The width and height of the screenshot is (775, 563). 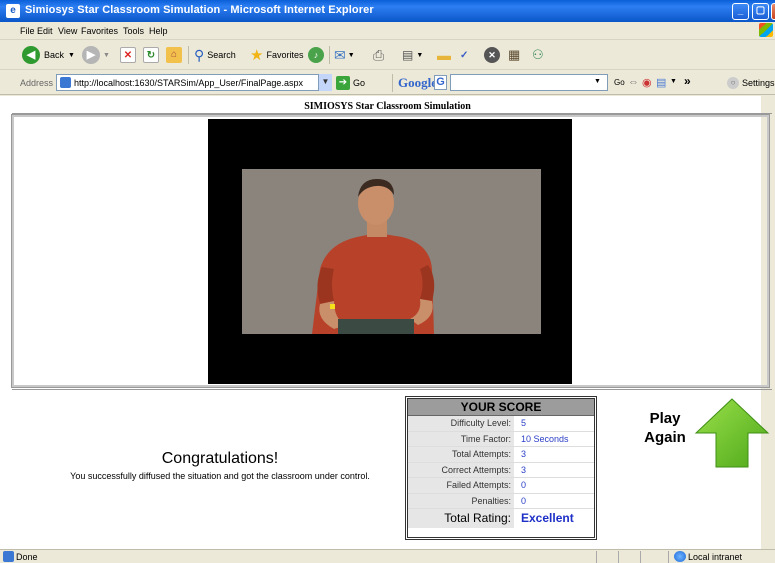 I want to click on menu-favorites: Favorites, so click(x=99, y=31).